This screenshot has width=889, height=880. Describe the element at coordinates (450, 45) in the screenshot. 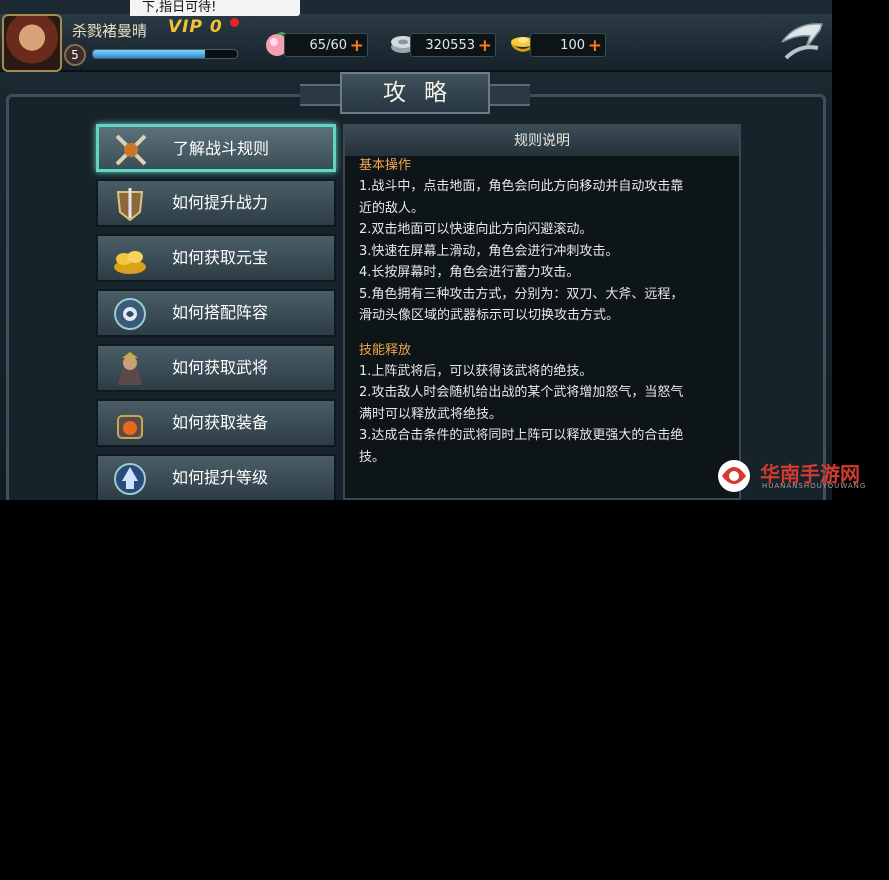

I see `silver-value: 320553` at that location.